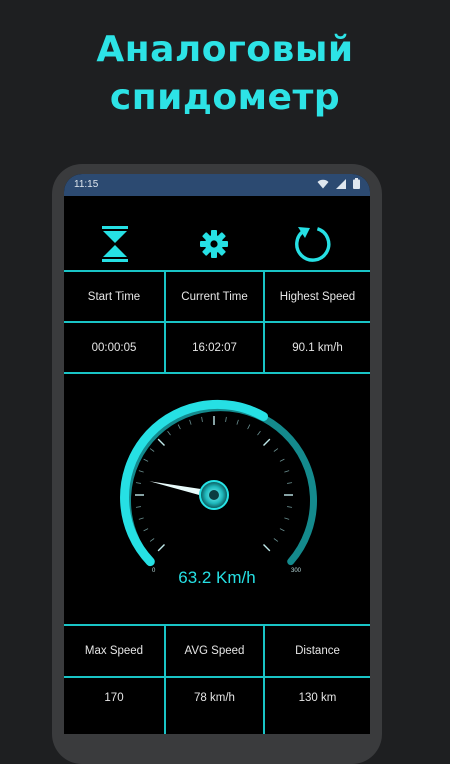 Image resolution: width=450 pixels, height=764 pixels. What do you see at coordinates (86, 184) in the screenshot?
I see `status-time: 11:15` at bounding box center [86, 184].